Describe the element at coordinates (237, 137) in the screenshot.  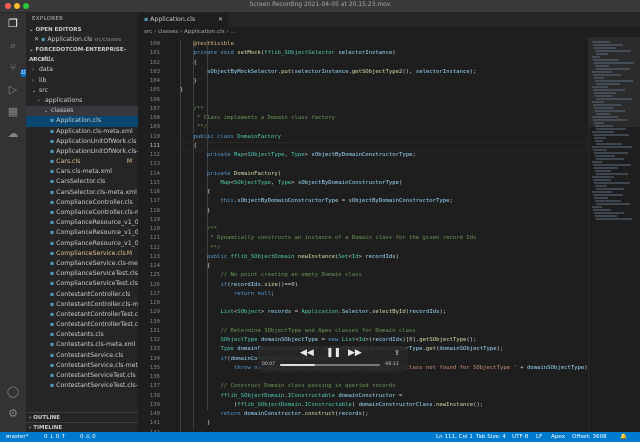
I see `code-line: public class DomainFactory` at that location.